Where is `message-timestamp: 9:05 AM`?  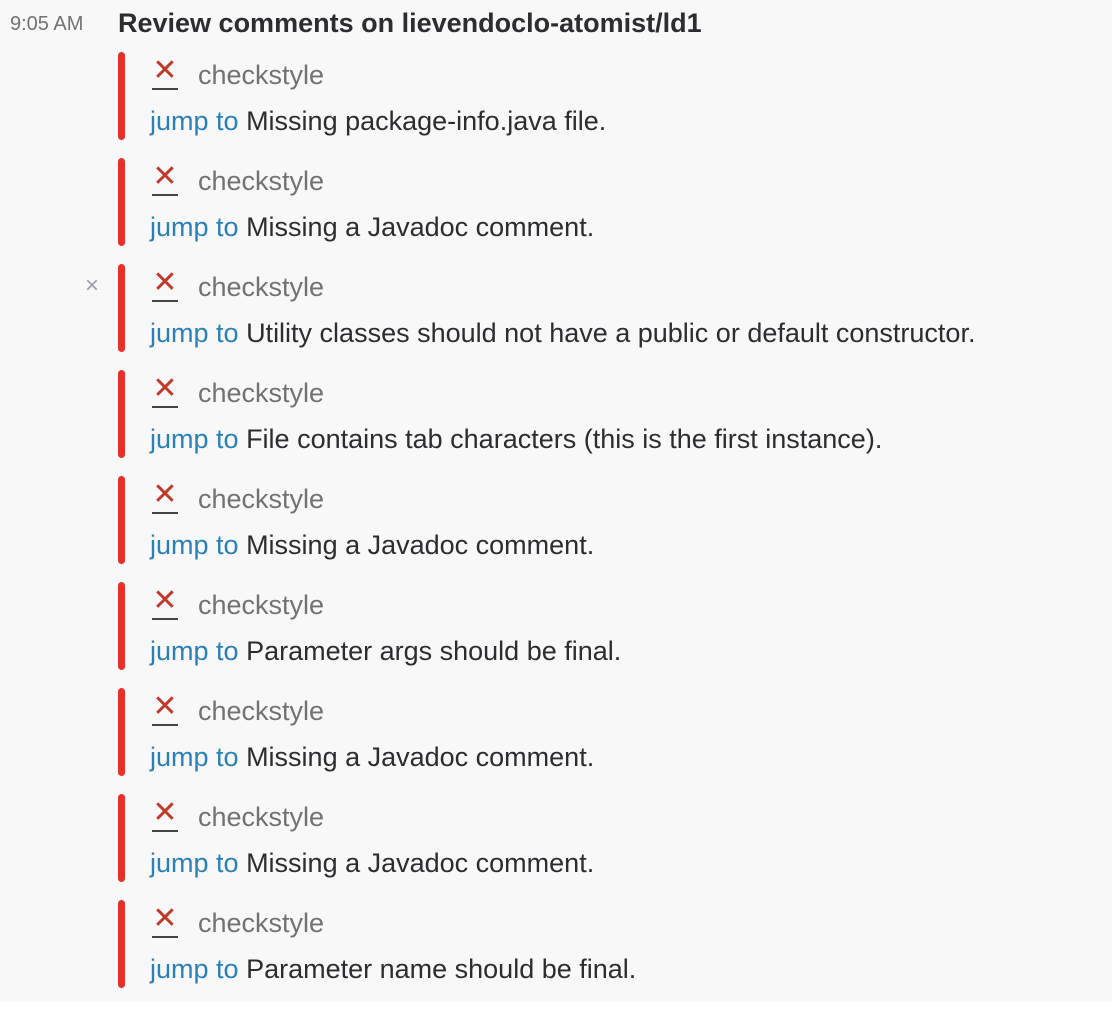
message-timestamp: 9:05 AM is located at coordinates (46, 24).